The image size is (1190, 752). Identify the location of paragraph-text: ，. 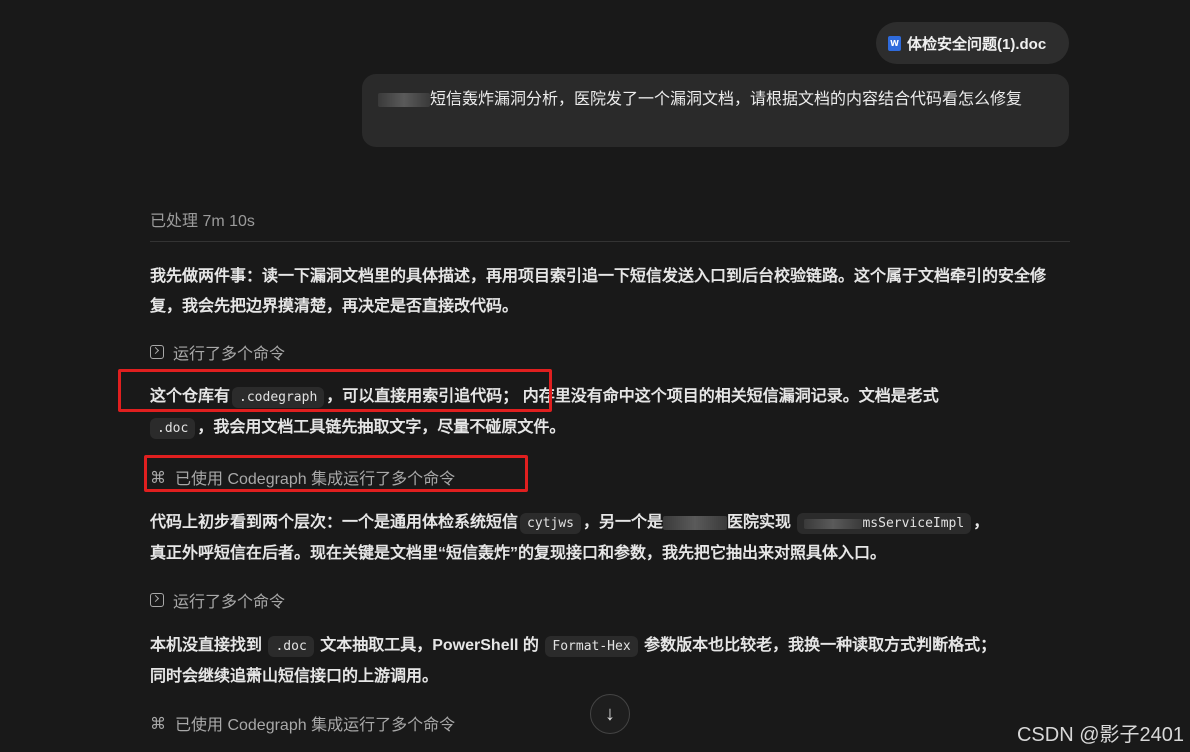
(981, 522).